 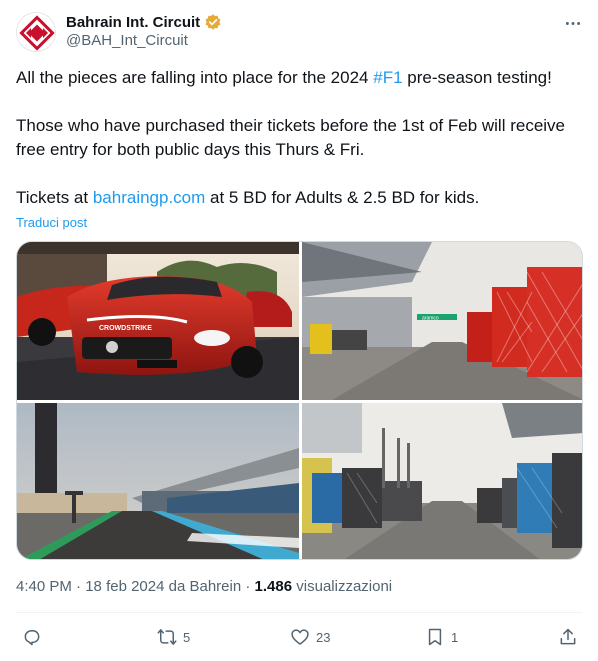 What do you see at coordinates (44, 586) in the screenshot?
I see `post-time: 4:40 PM` at bounding box center [44, 586].